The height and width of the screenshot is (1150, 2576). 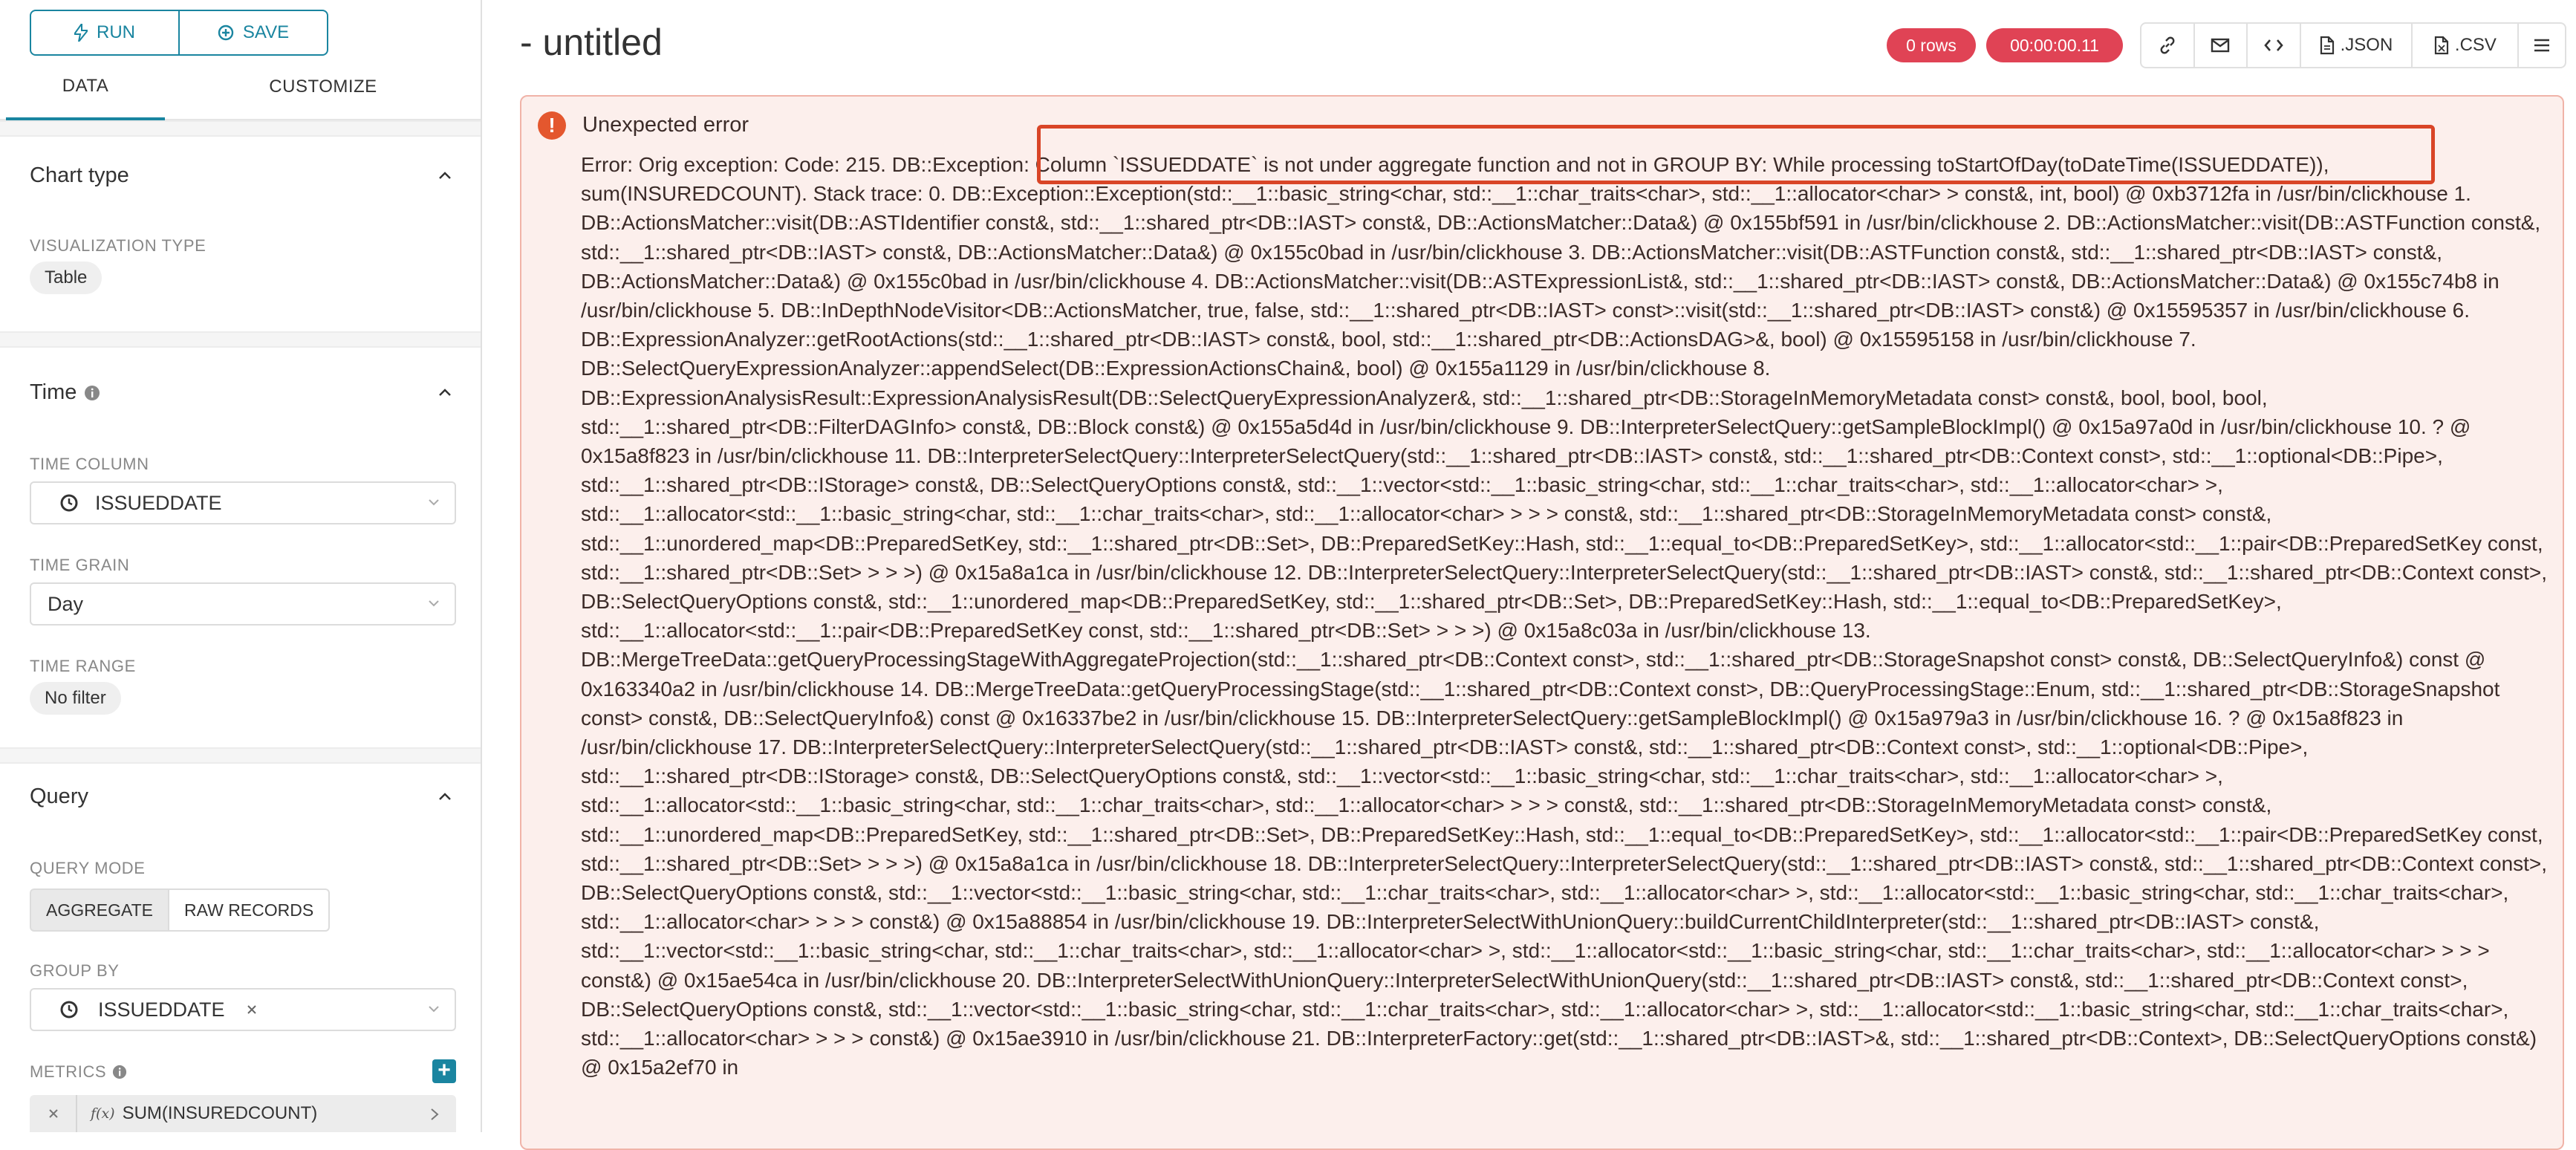 I want to click on tab-data: DATA, so click(x=85, y=87).